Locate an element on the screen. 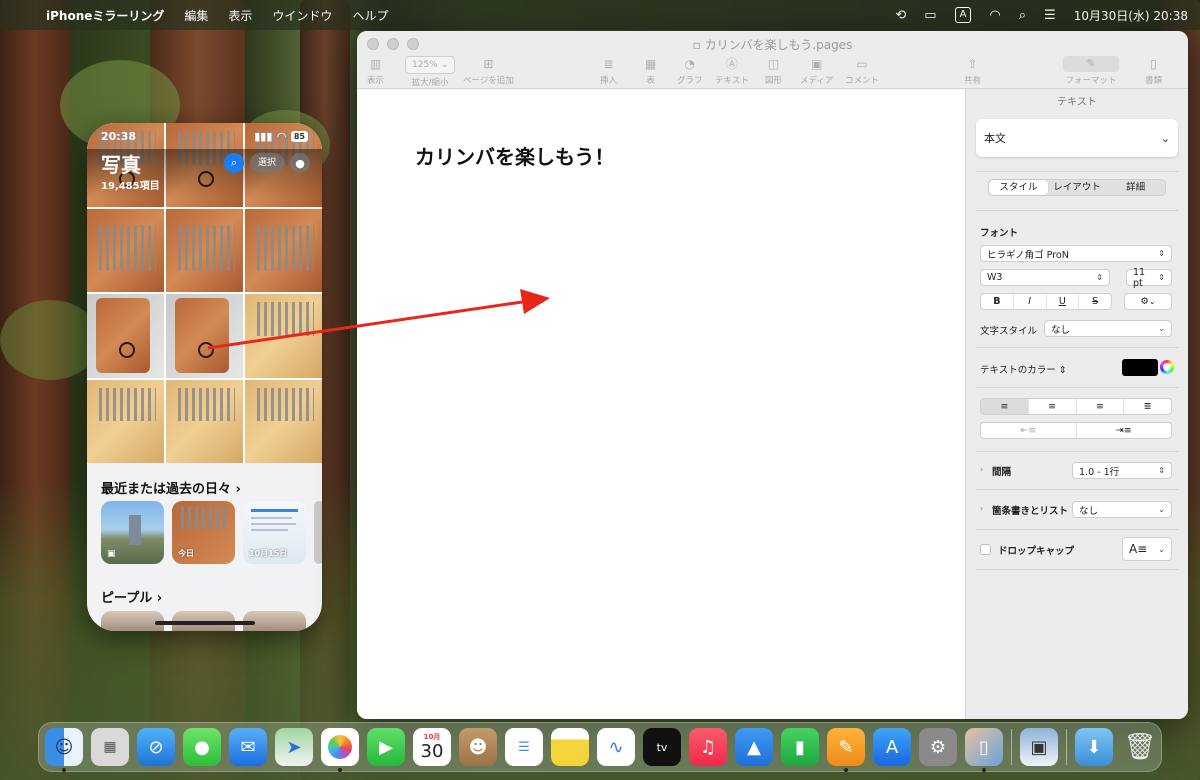 This screenshot has width=1200, height=780. search-icon: ⌕ is located at coordinates (233, 163).